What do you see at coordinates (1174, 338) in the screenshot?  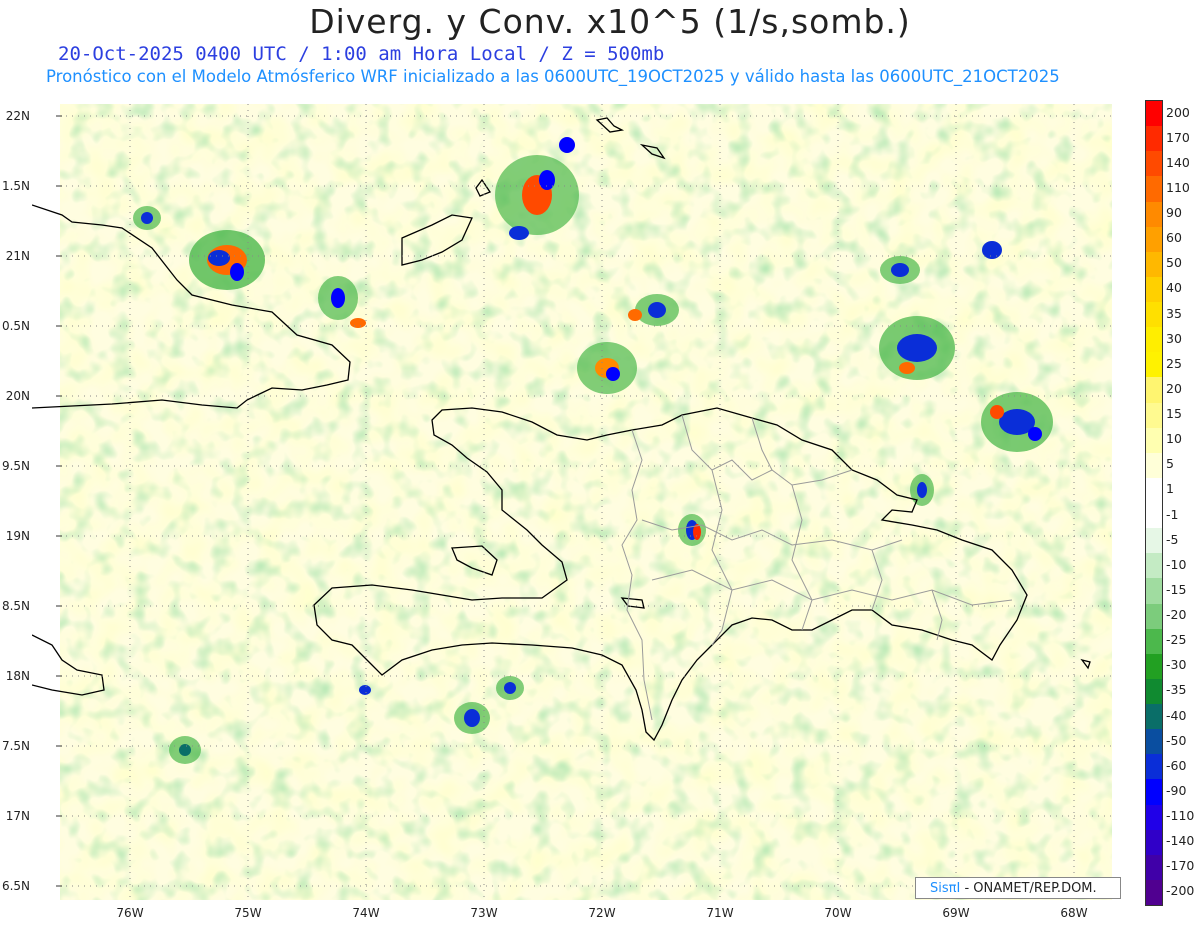 I see `colorbar-label: 30` at bounding box center [1174, 338].